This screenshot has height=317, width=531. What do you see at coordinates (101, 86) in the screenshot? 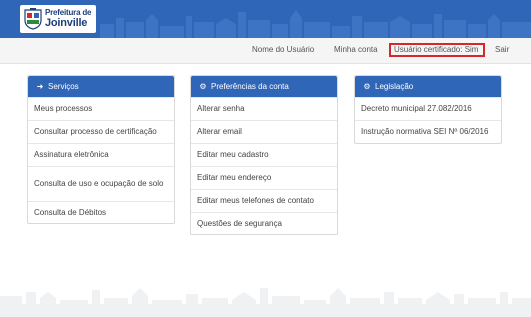
I see `services-panel-header: ➜ Serviços` at bounding box center [101, 86].